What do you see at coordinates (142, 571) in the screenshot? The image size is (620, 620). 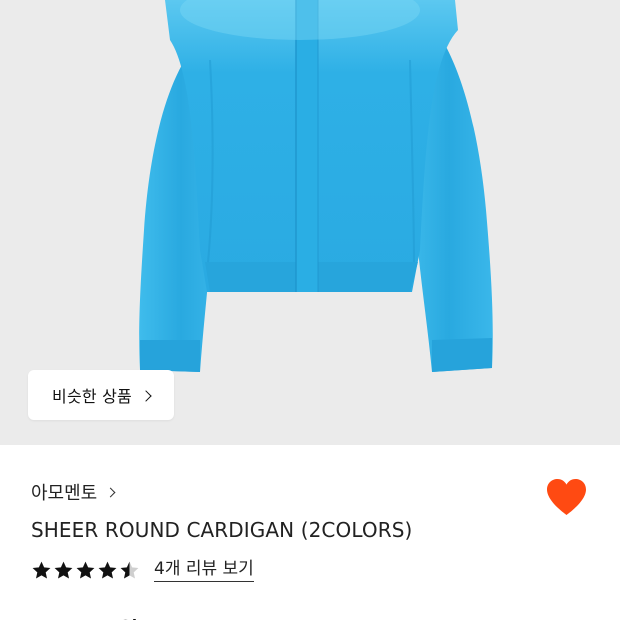 I see `rating-row: 4개 리뷰 보기` at bounding box center [142, 571].